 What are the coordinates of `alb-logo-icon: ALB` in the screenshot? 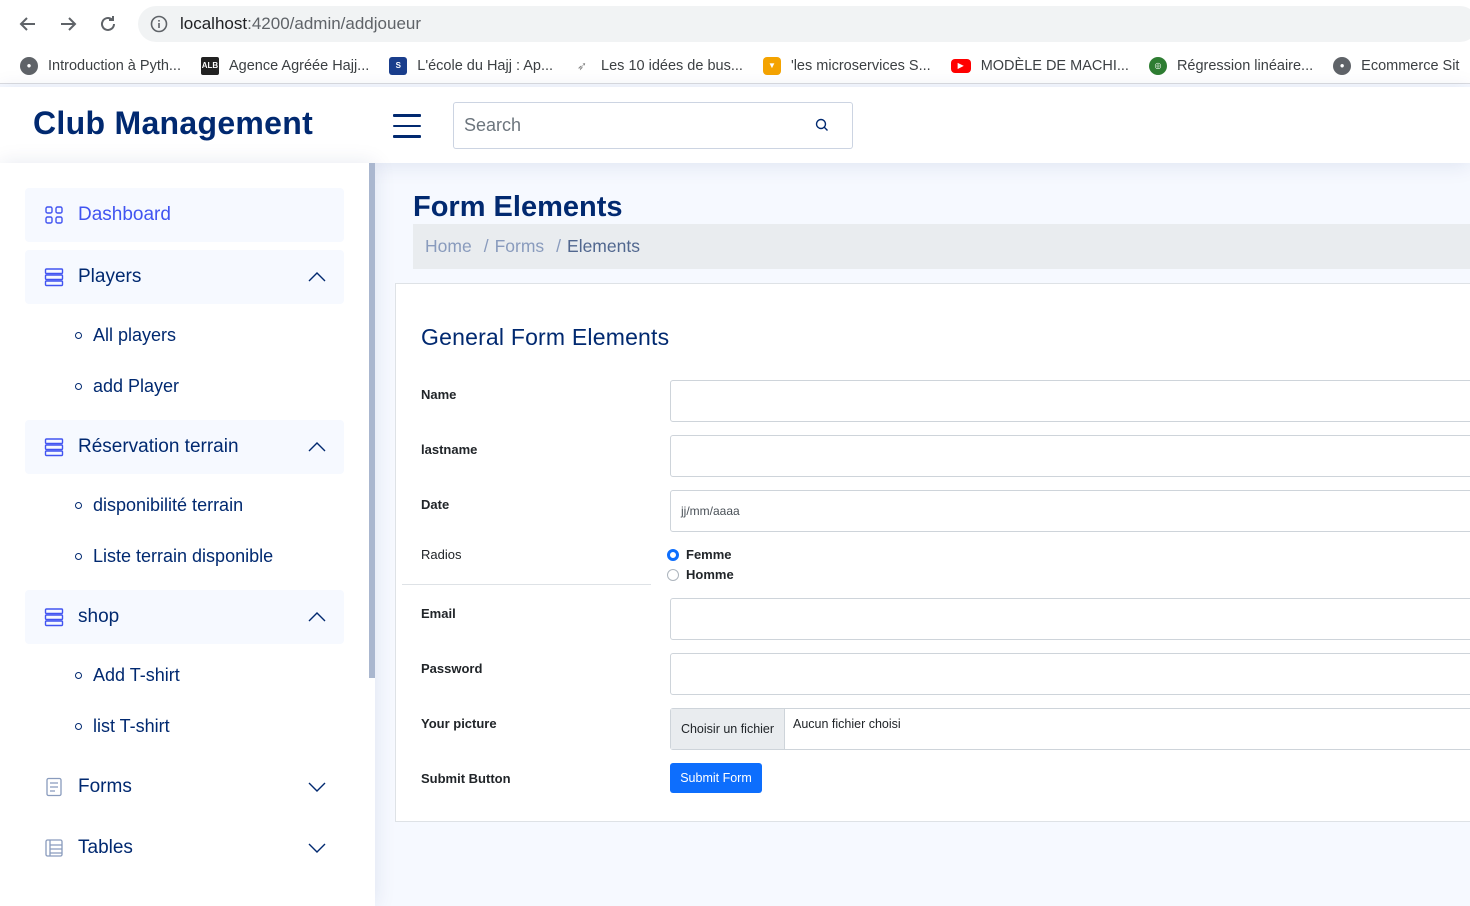 It's located at (210, 65).